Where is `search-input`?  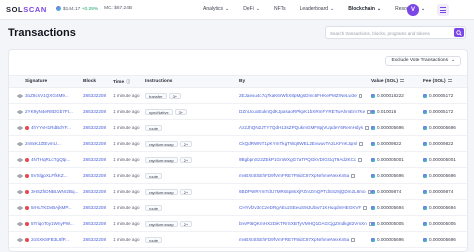
search-input is located at coordinates (389, 33).